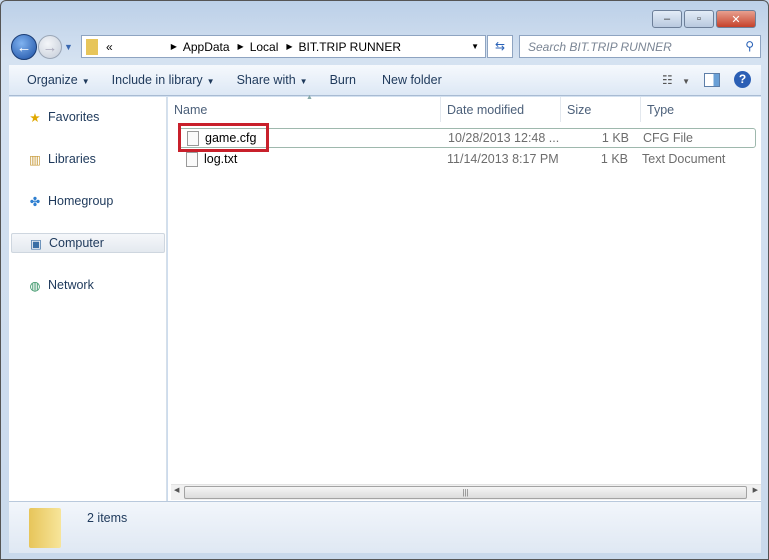 The height and width of the screenshot is (560, 769). Describe the element at coordinates (742, 79) in the screenshot. I see `help-icon: ?` at that location.